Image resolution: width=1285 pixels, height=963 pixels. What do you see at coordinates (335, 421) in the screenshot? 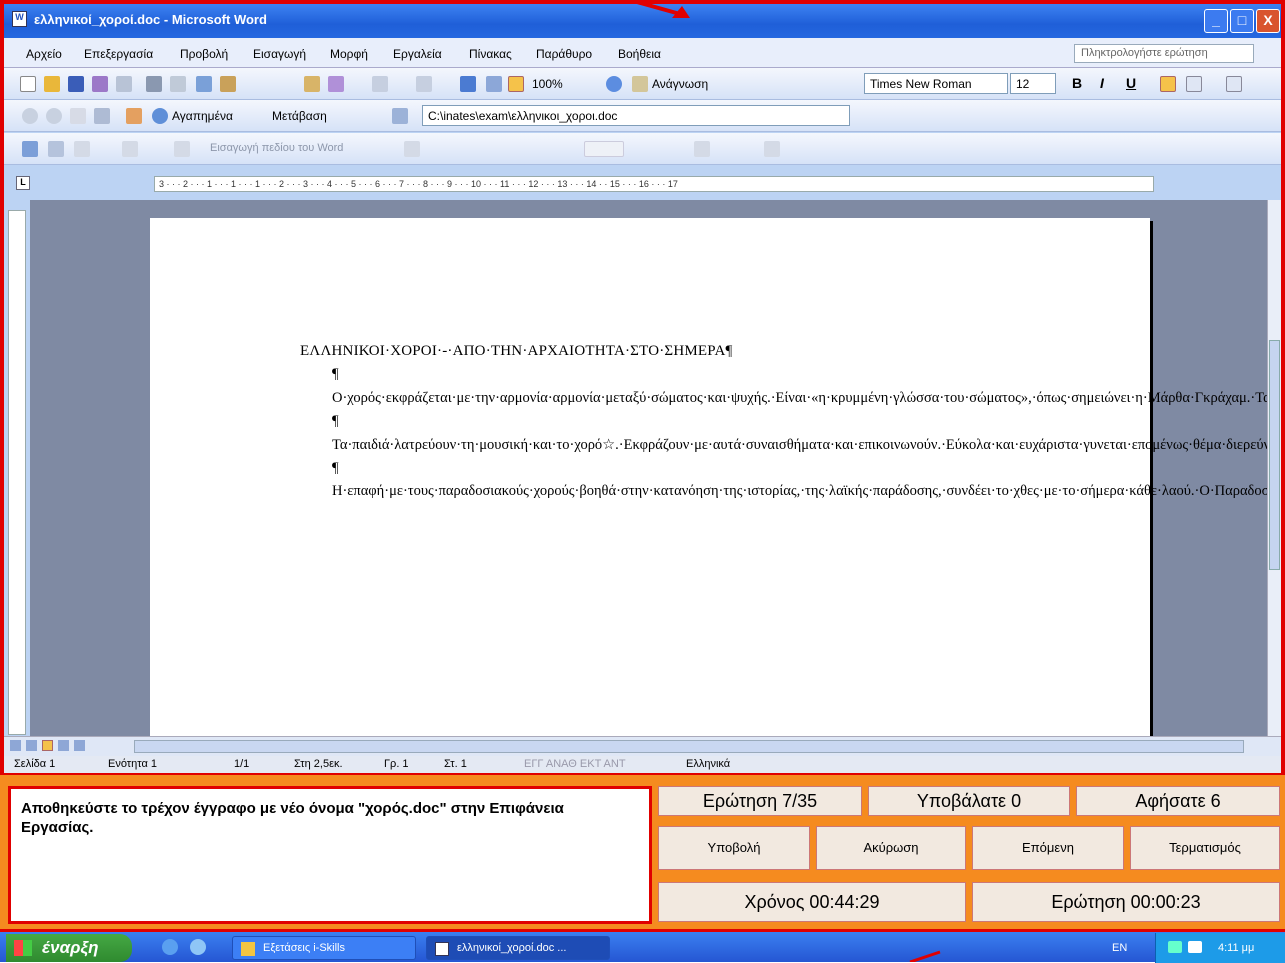
I see `empty-paragraph-mark: ¶` at bounding box center [335, 421].